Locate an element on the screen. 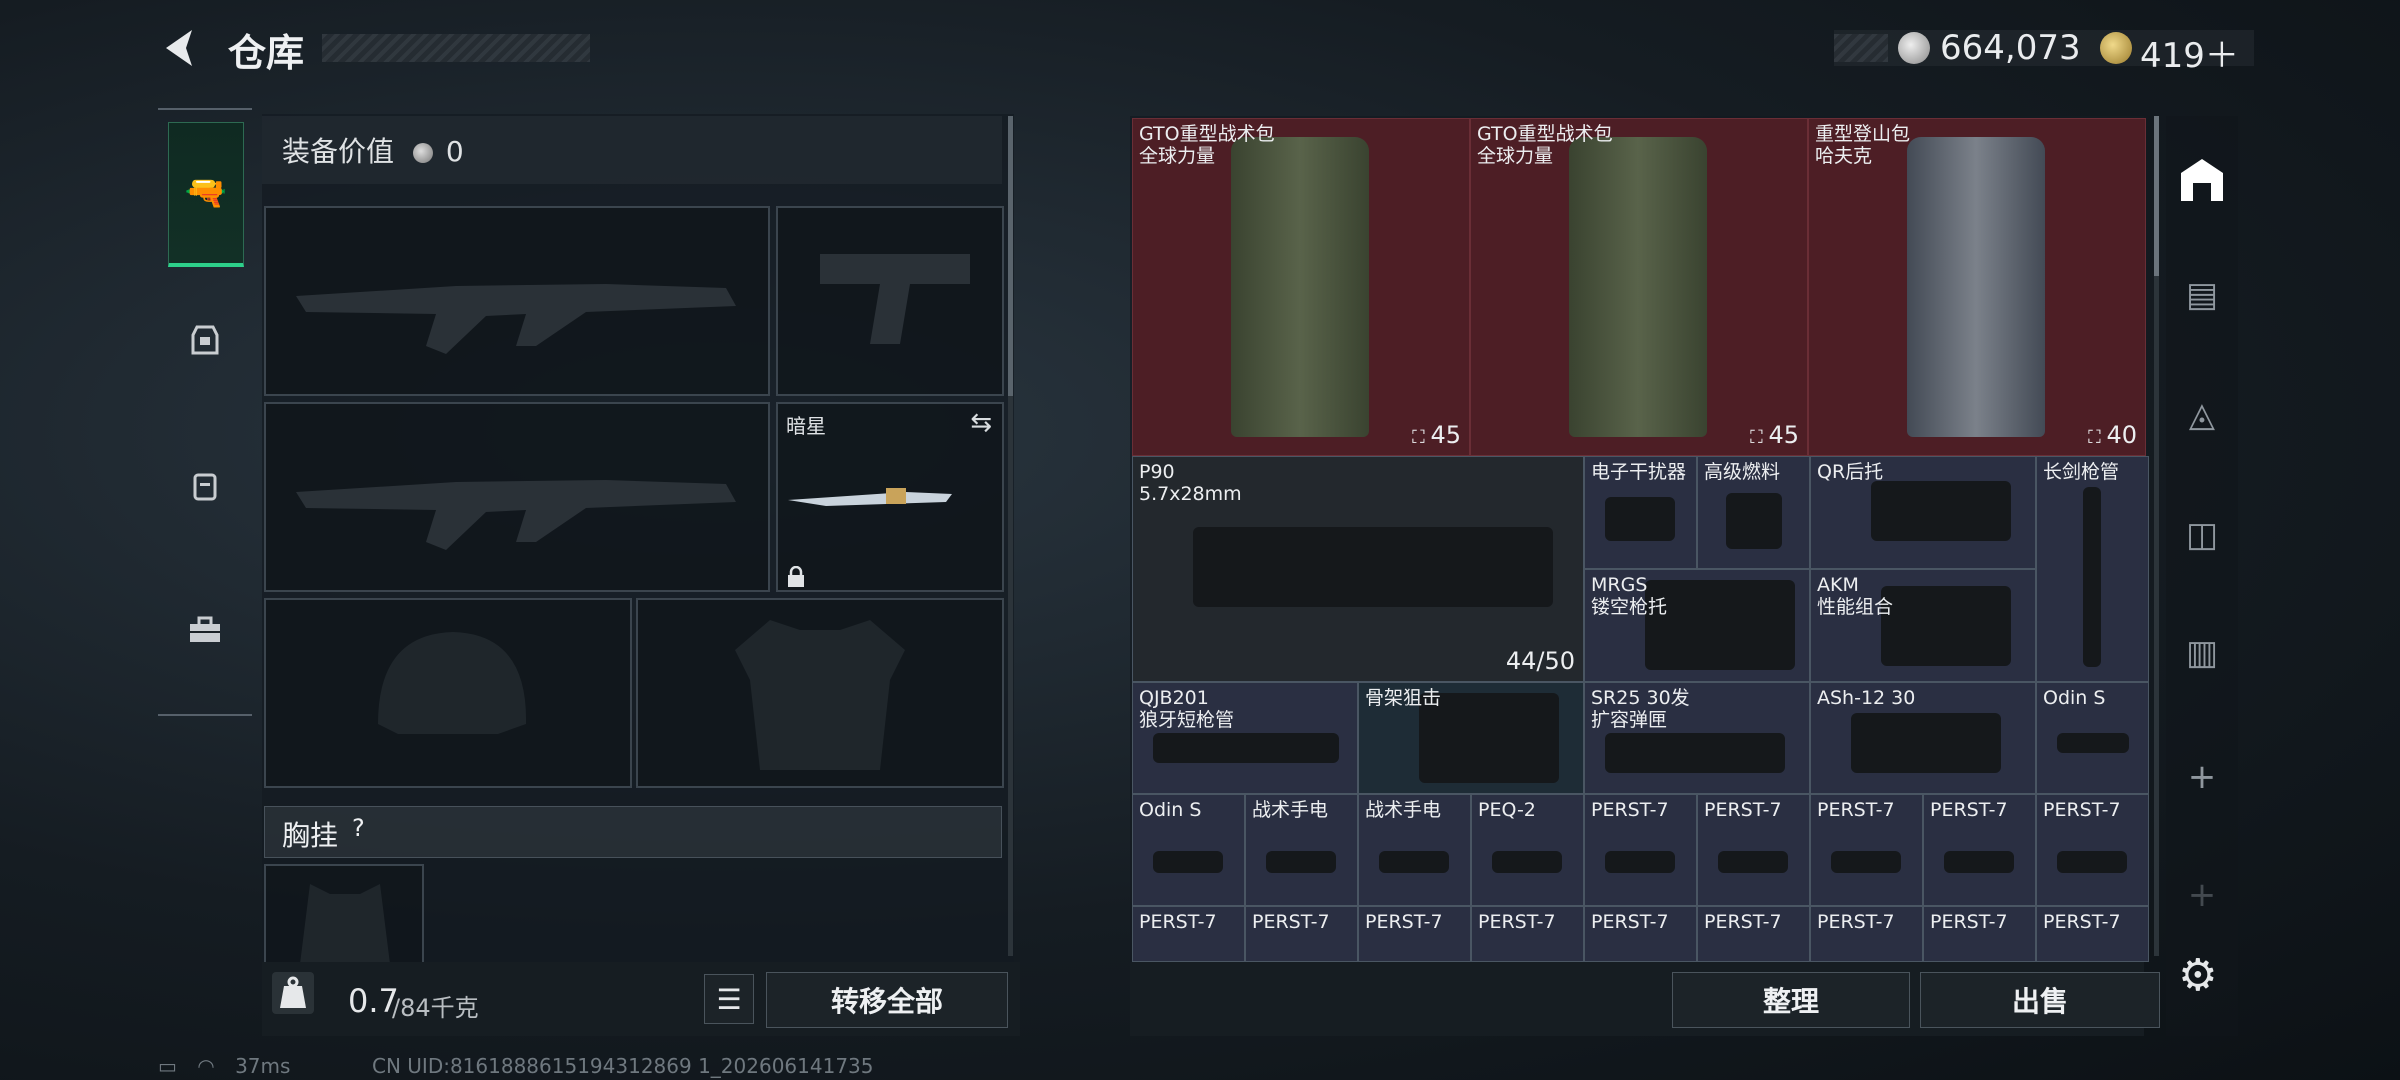 The image size is (2400, 1080). settings-gear-icon: ⚙ is located at coordinates (2197, 975).